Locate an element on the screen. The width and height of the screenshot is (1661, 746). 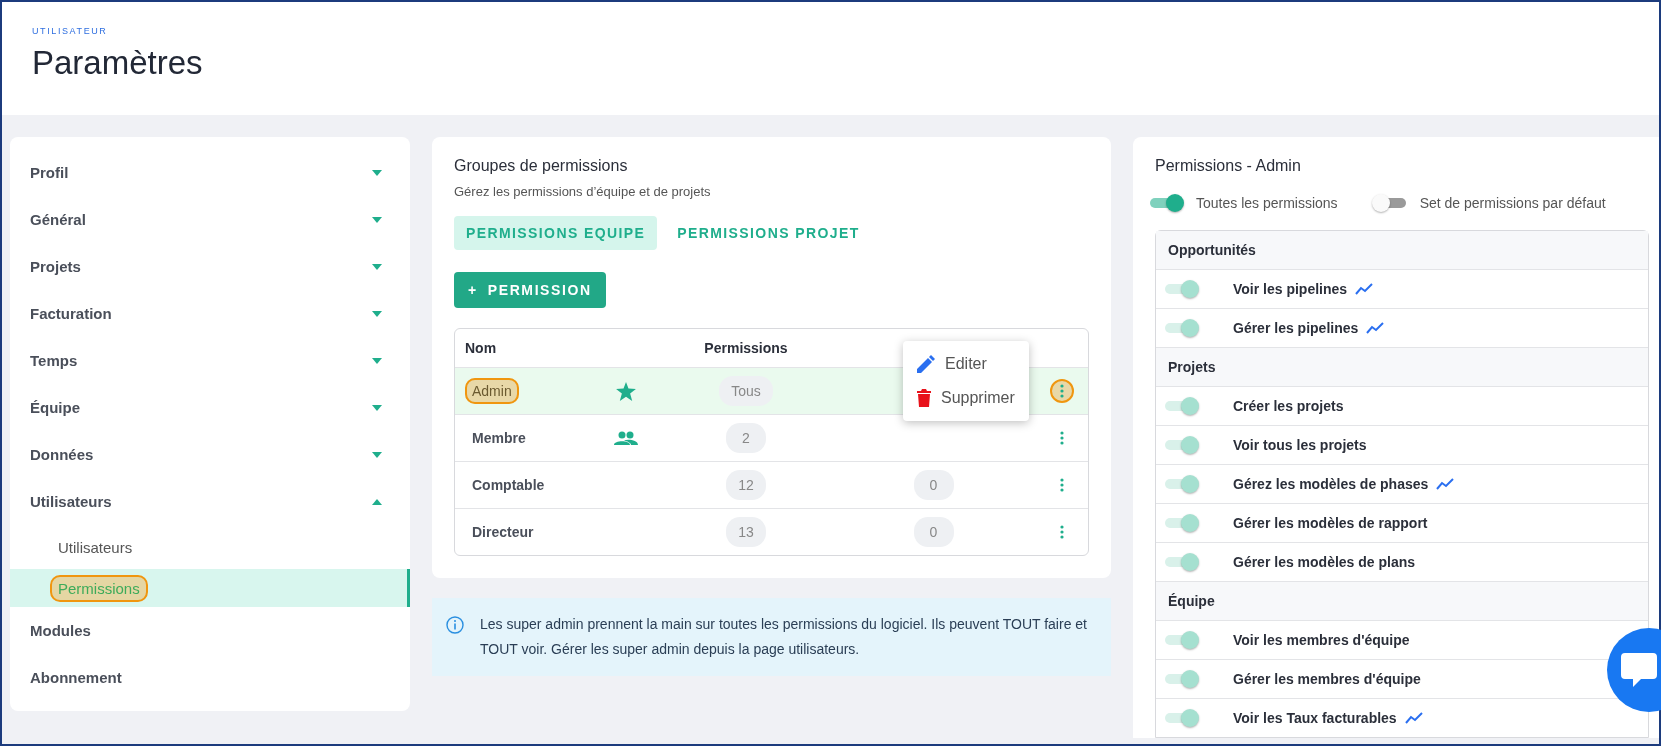
chat-icon is located at coordinates (1639, 670).